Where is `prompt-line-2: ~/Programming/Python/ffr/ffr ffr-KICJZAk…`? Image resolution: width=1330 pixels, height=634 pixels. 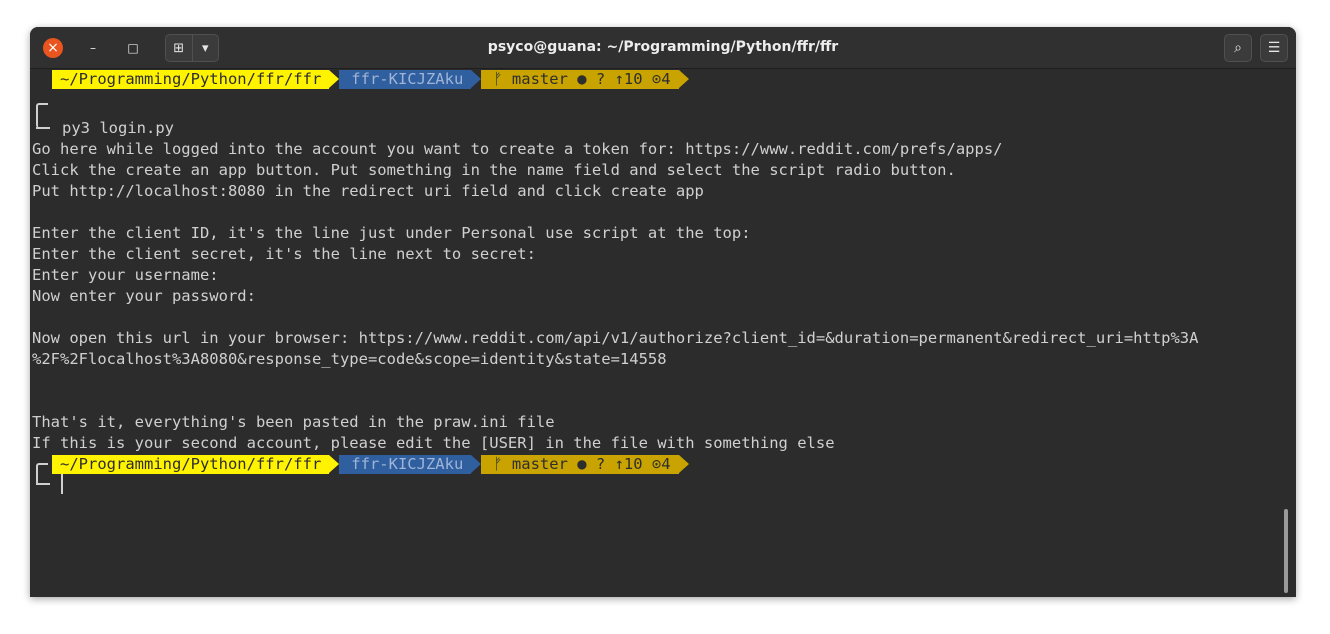
prompt-line-2: ~/Programming/Python/ffr/ffr ffr-KICJZAk… is located at coordinates (370, 464).